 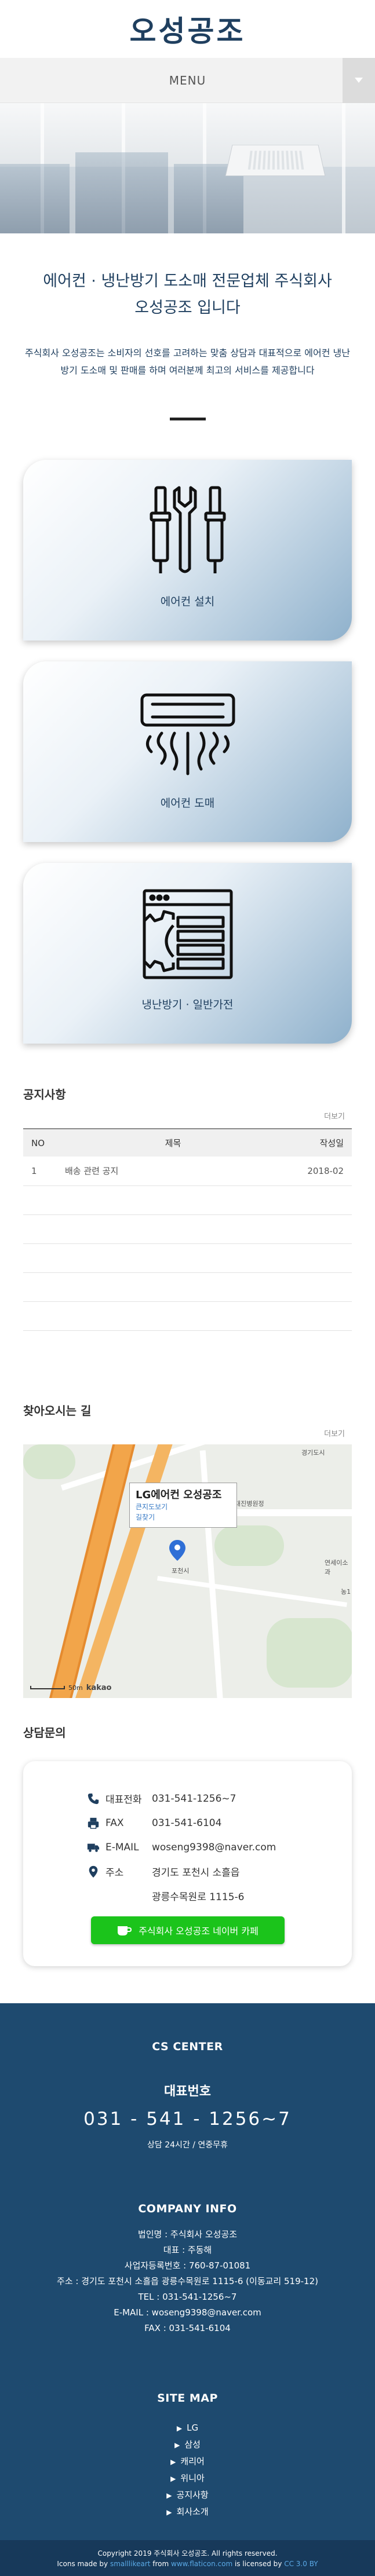 I want to click on gear-window-icon, so click(x=187, y=934).